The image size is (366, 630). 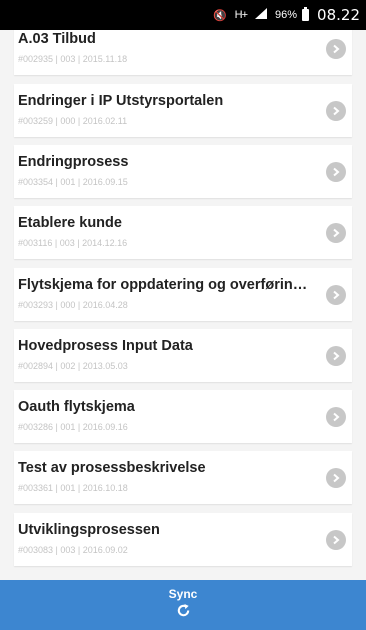 I want to click on battery-percent: 96%, so click(x=286, y=15).